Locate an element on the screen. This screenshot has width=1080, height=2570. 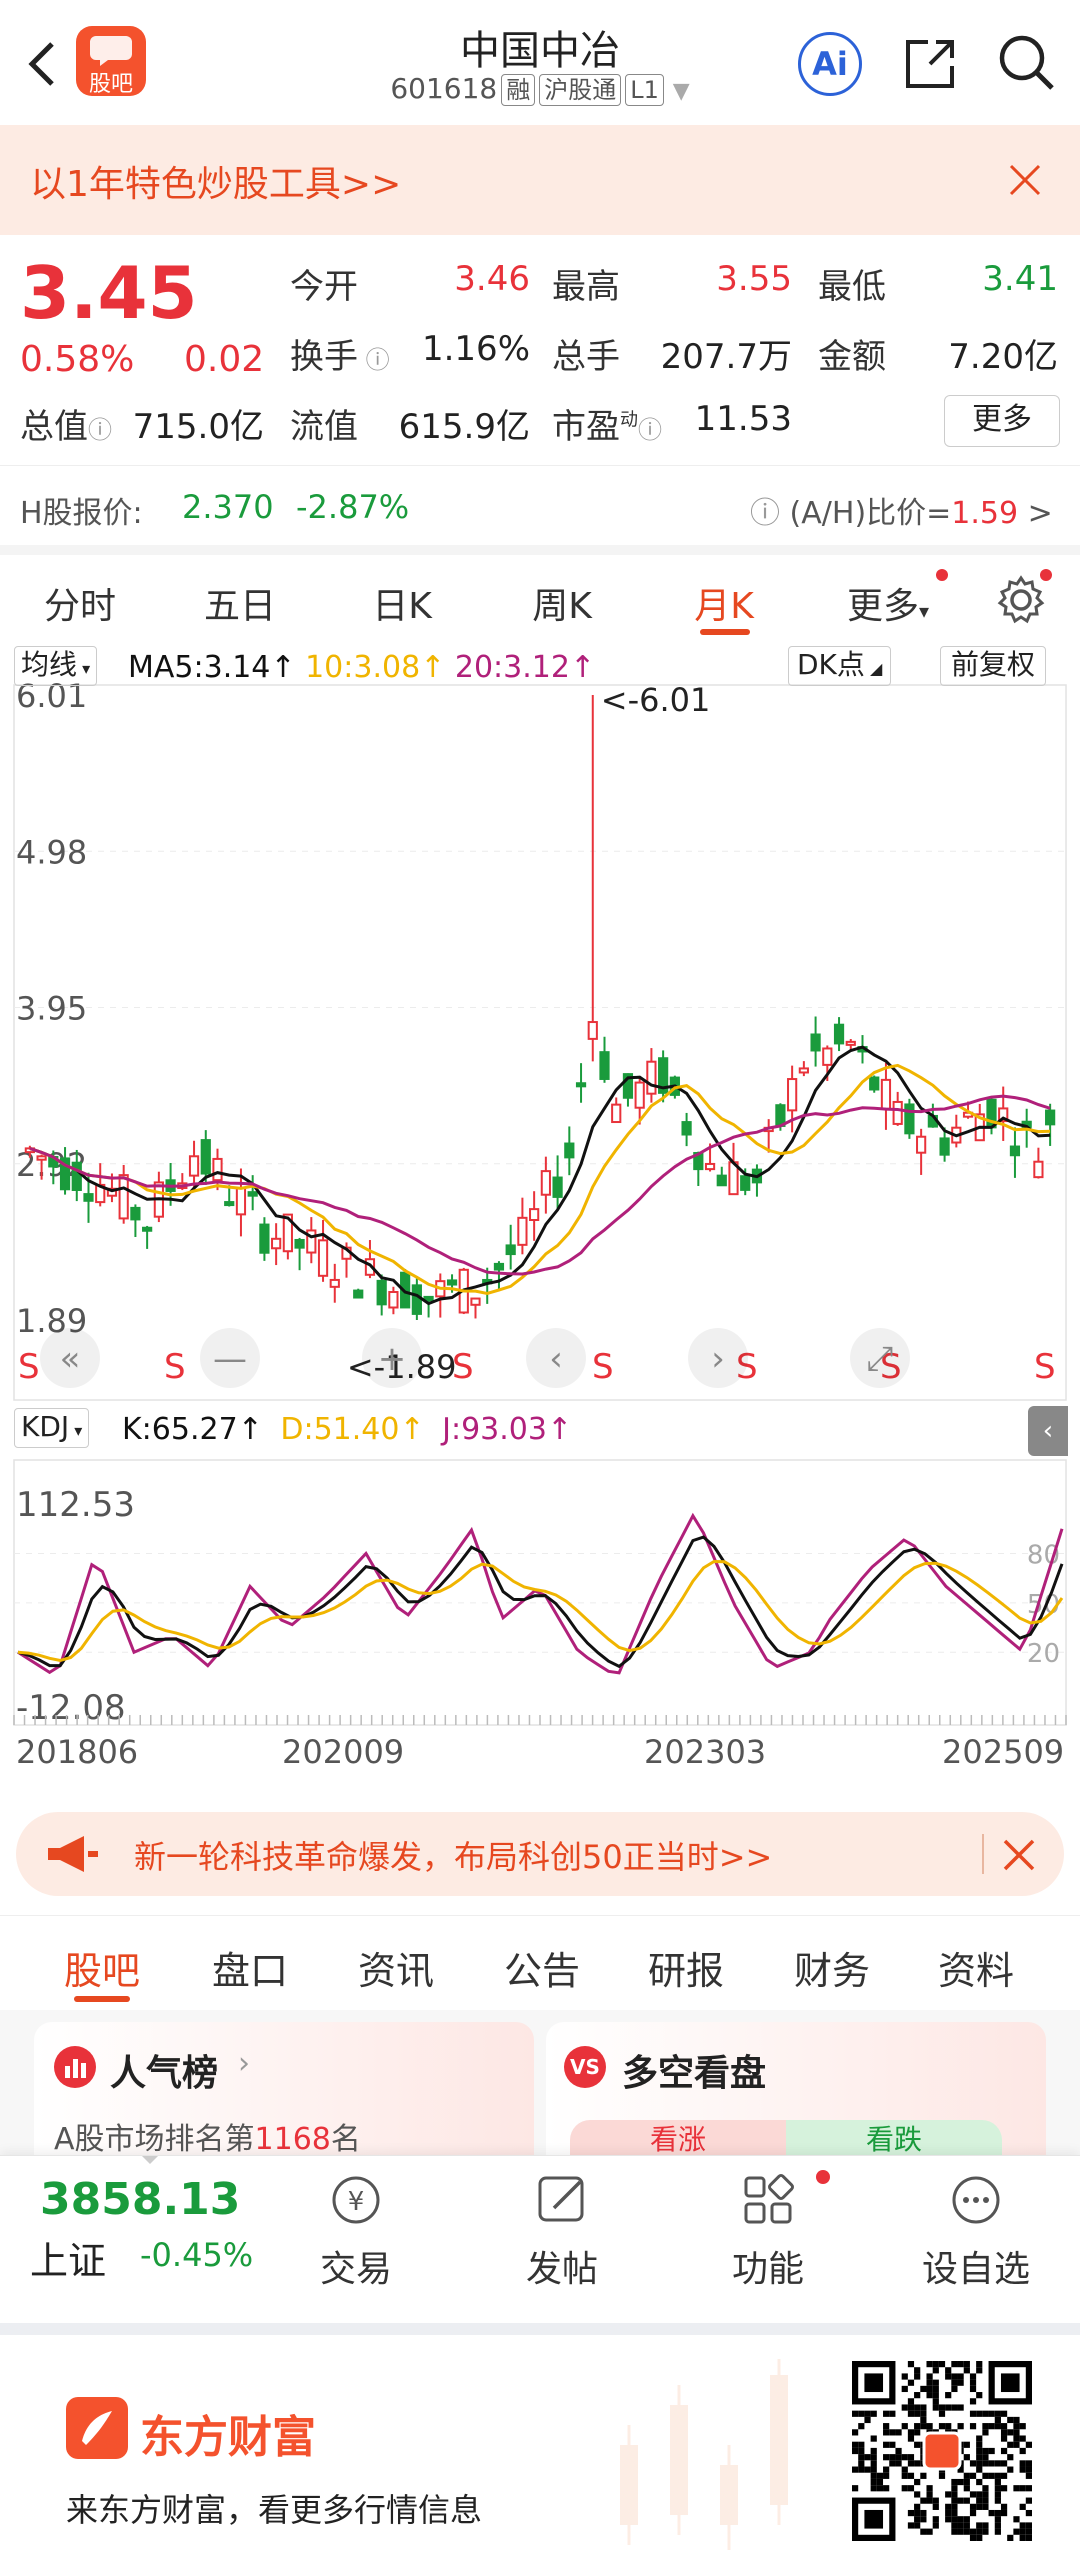
nav-add-watchlist: 设自选 is located at coordinates (976, 2230).